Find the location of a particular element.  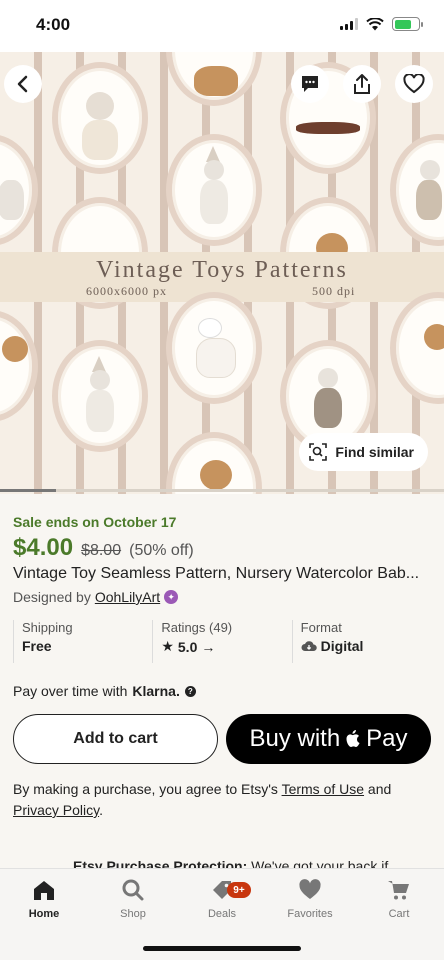

wifi-icon is located at coordinates (375, 23).